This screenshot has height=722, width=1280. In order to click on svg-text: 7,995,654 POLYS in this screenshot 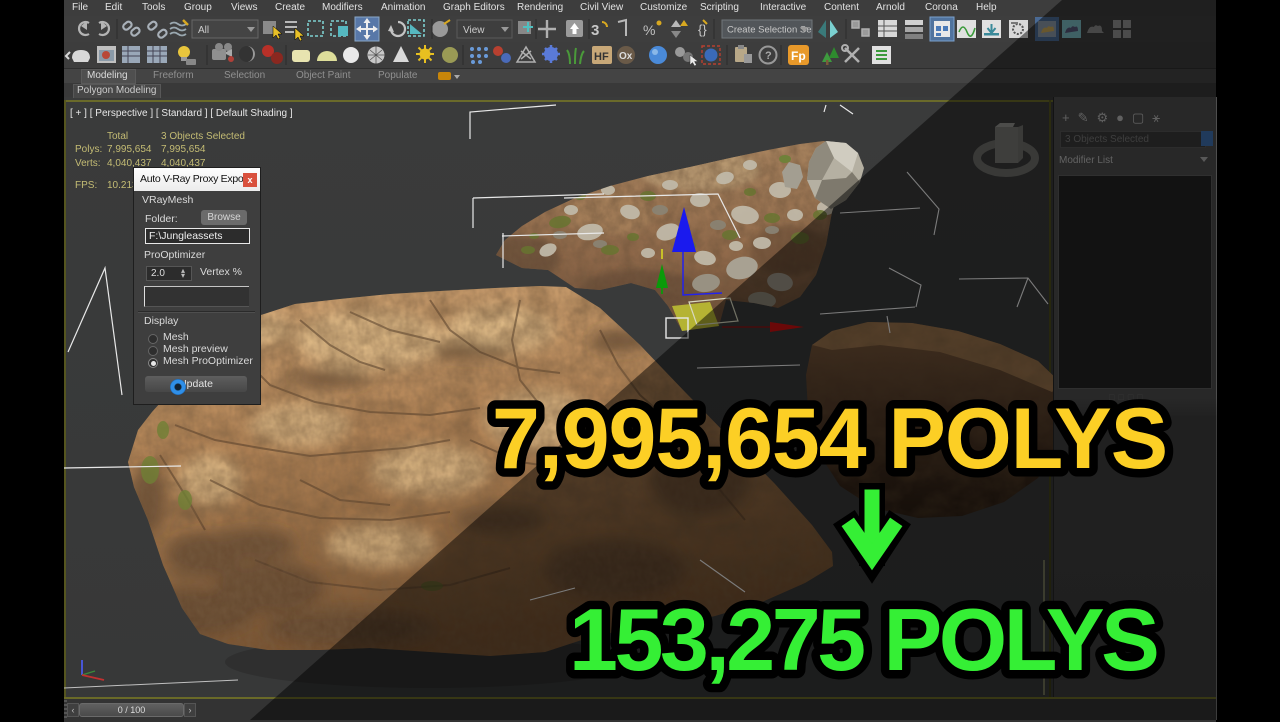, I will do `click(829, 439)`.